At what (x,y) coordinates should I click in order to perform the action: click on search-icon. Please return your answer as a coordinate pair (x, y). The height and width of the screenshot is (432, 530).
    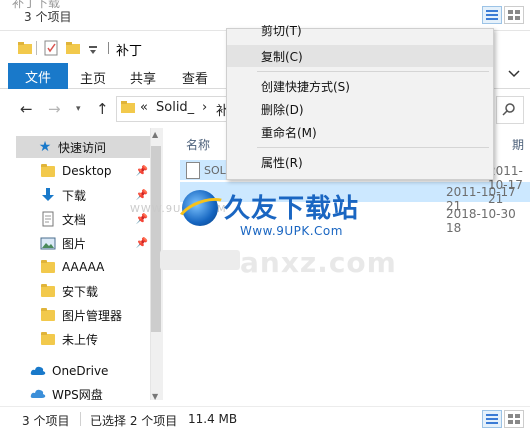
    Looking at the image, I should click on (509, 110).